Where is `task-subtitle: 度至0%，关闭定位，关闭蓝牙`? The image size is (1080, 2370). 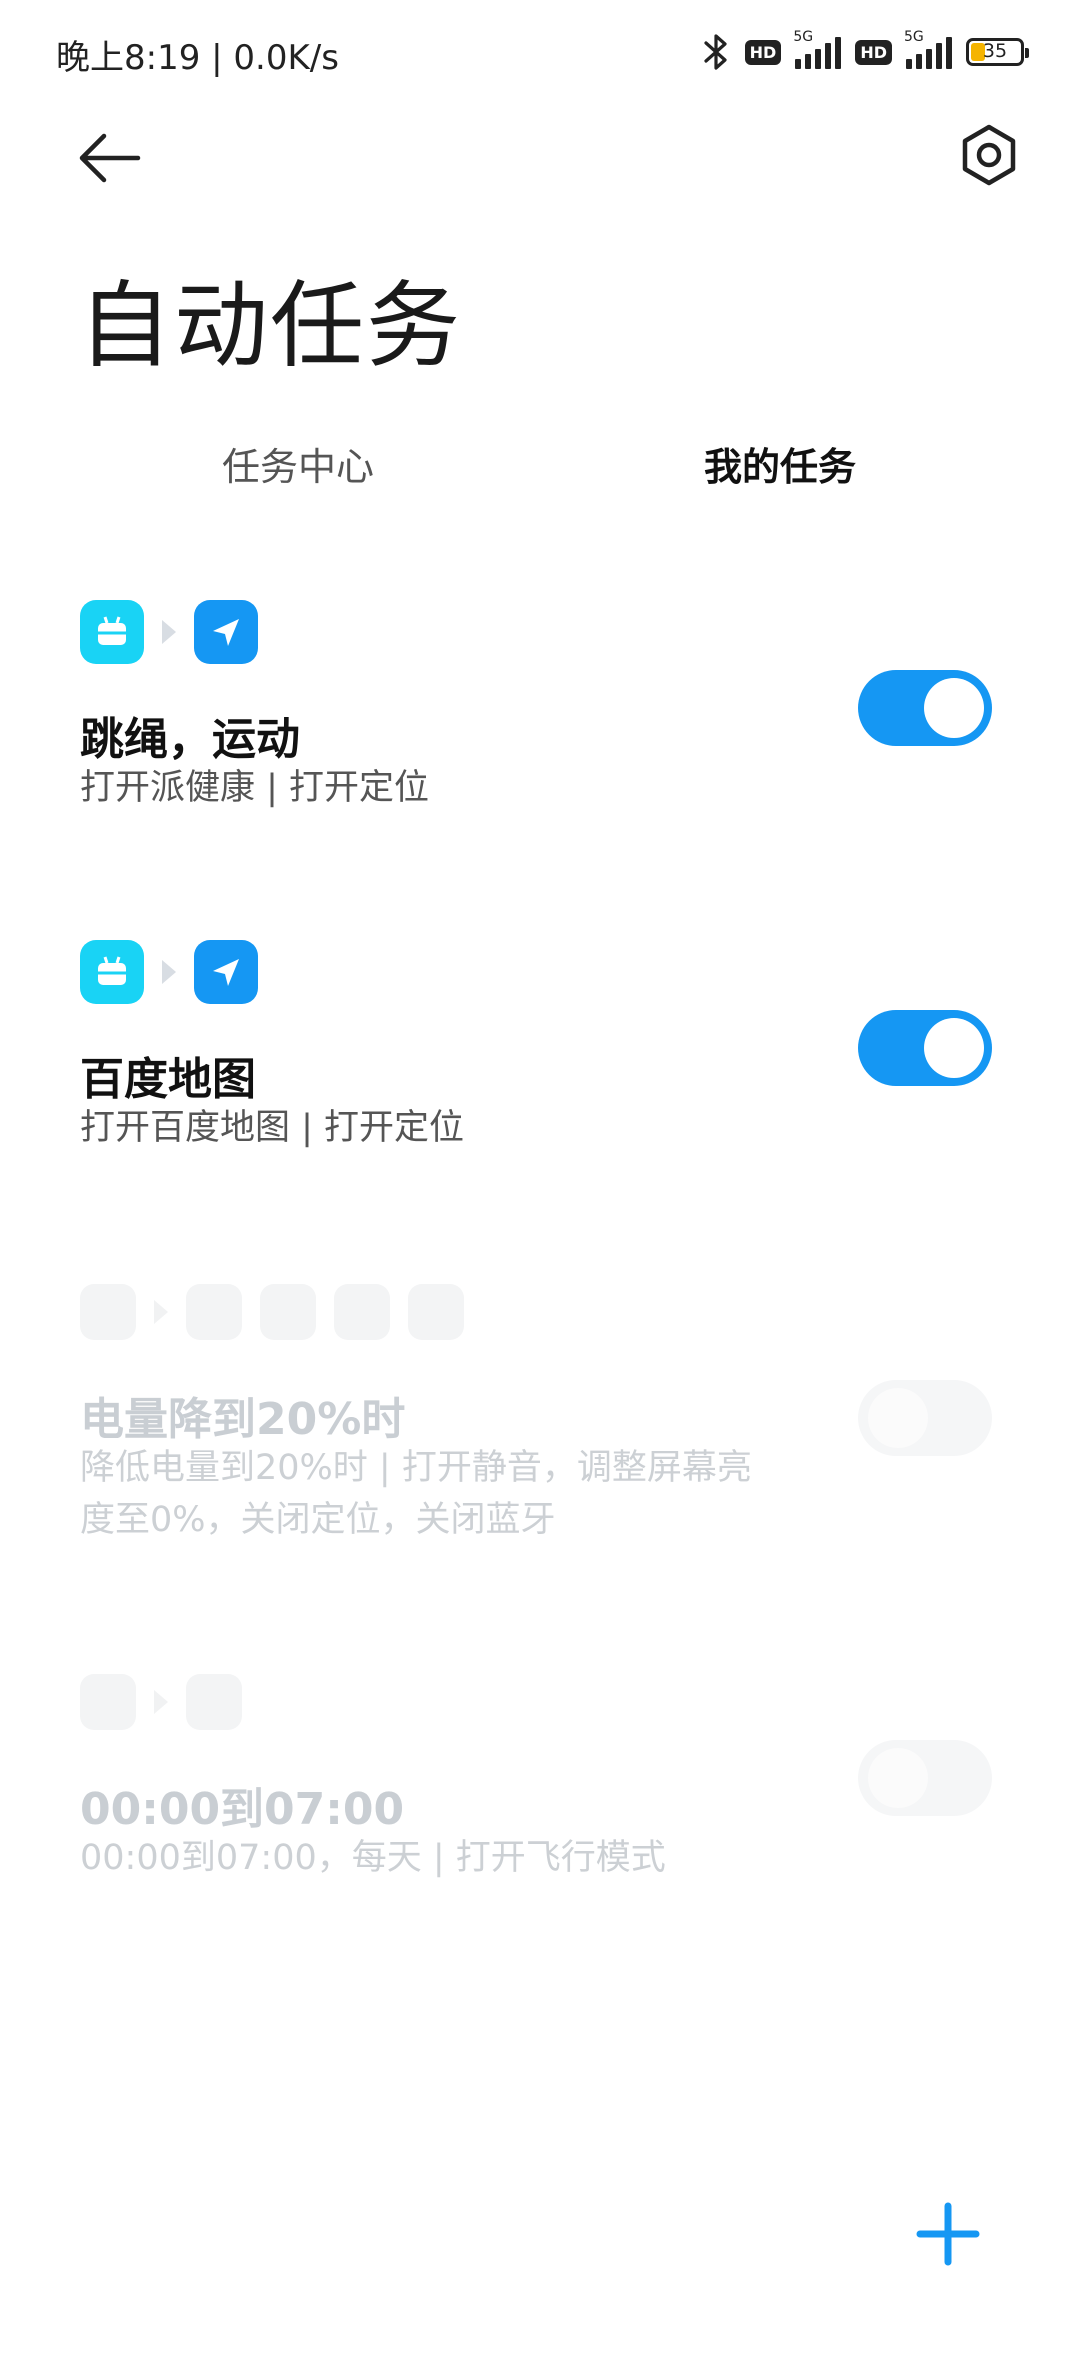
task-subtitle: 度至0%，关闭定位，关闭蓝牙 is located at coordinates (318, 1520).